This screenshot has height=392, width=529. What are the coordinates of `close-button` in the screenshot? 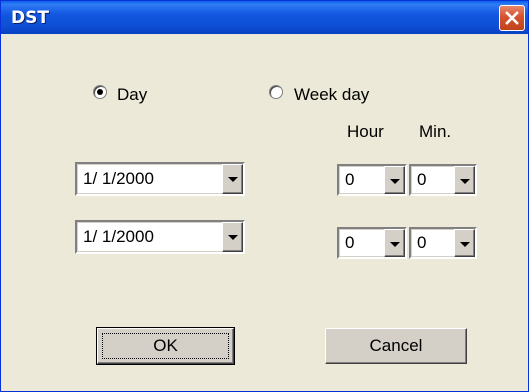 It's located at (512, 18).